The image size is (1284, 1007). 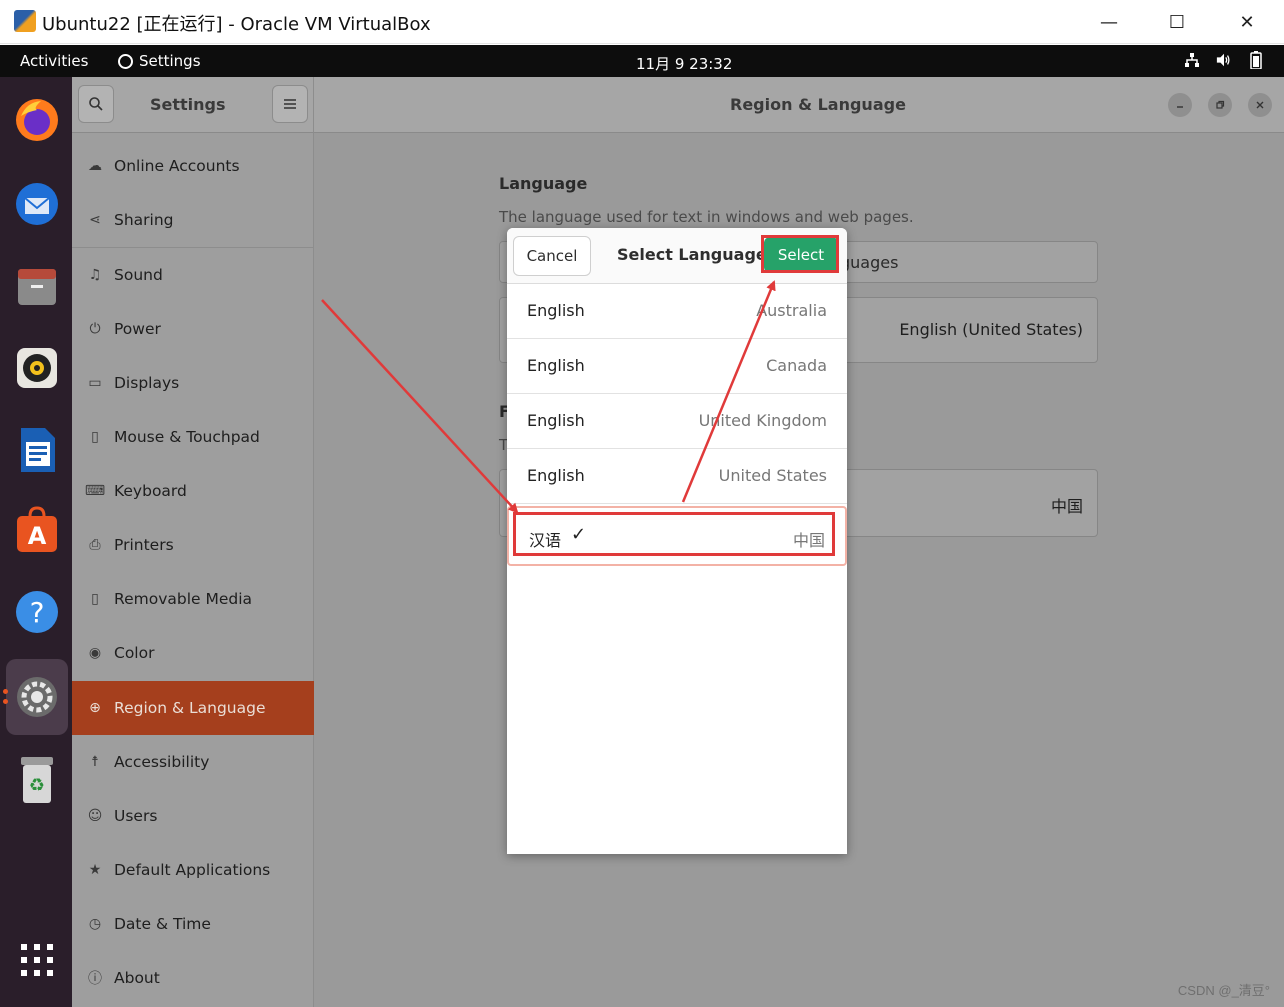 I want to click on arrow-to-chinese-row, so click(x=420, y=406).